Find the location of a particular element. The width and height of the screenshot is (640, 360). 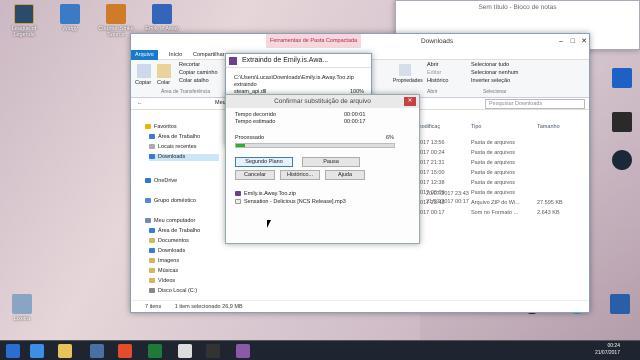

table-row: 2017 15:00 Pasta de arquivos is located at coordinates (466, 173).